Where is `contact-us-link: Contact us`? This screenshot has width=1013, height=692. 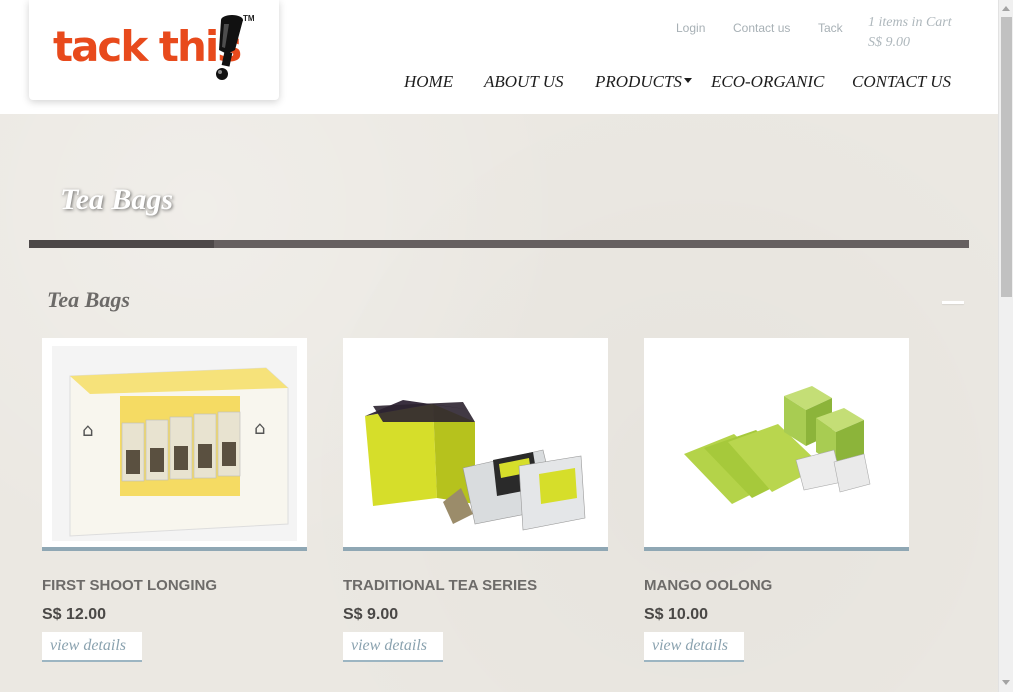
contact-us-link: Contact us is located at coordinates (761, 28).